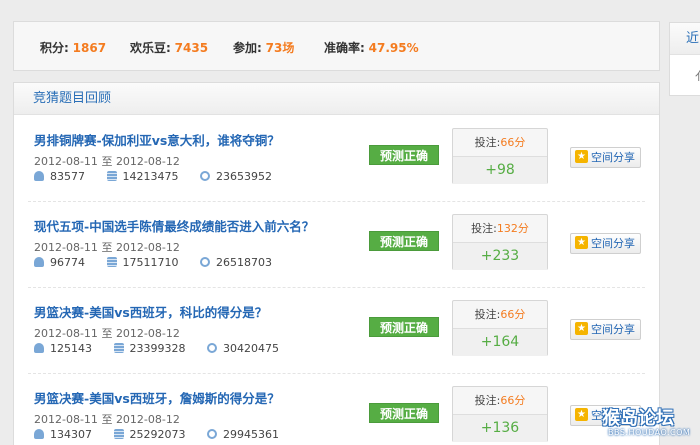 Image resolution: width=700 pixels, height=445 pixels. I want to click on quiz-metrics: 83577 14213475 23653952, so click(162, 176).